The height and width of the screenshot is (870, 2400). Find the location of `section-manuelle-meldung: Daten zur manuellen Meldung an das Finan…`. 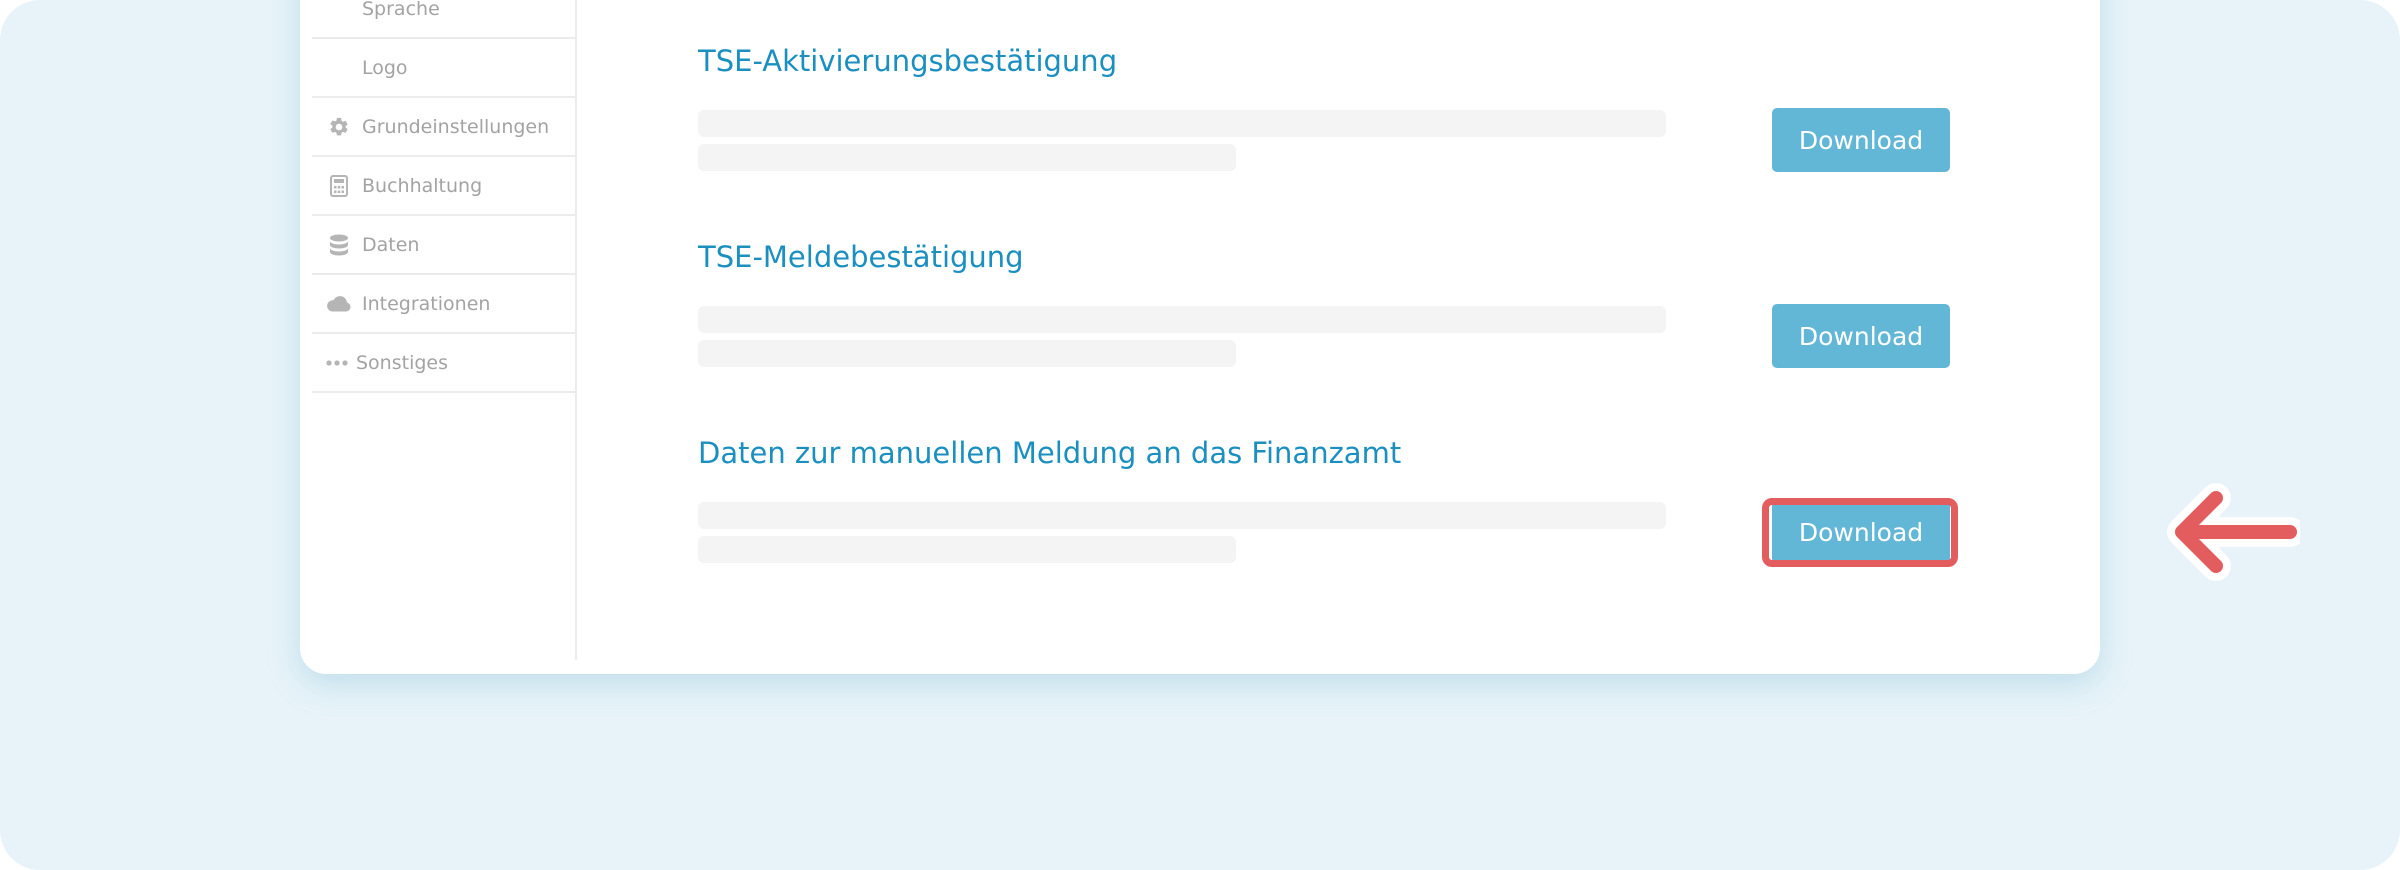

section-manuelle-meldung: Daten zur manuellen Meldung an das Finan… is located at coordinates (1368, 506).